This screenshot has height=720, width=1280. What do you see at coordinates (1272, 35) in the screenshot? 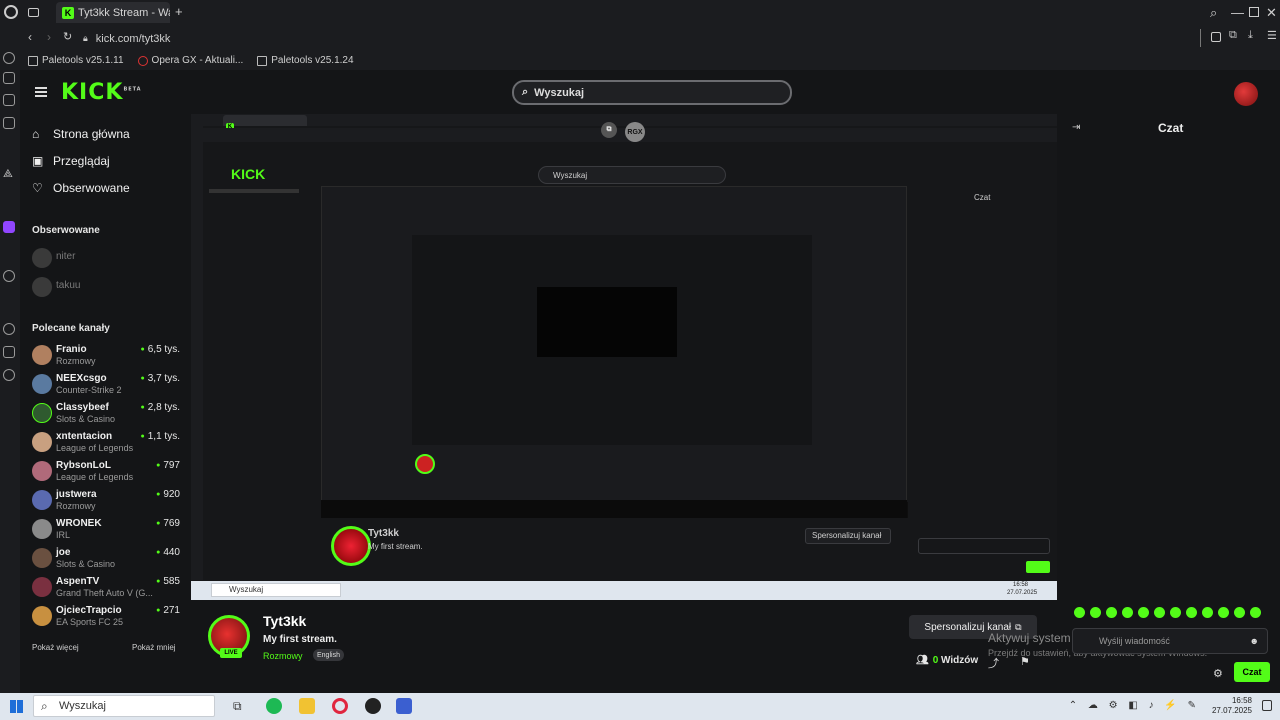
I see `menu-icon: ☰` at bounding box center [1272, 35].